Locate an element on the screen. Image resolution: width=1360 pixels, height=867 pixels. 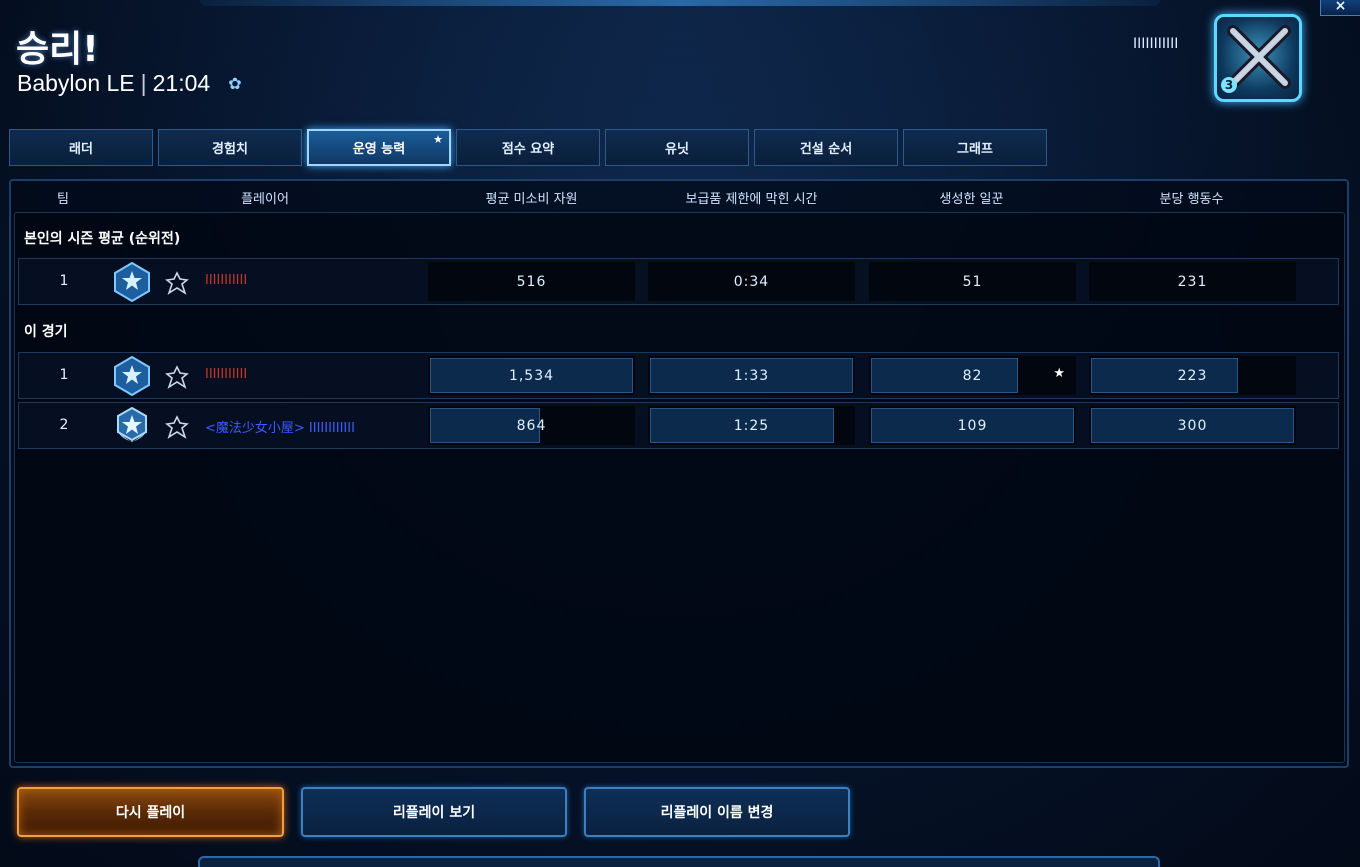
unspent-cell: 1,534 is located at coordinates (531, 375).